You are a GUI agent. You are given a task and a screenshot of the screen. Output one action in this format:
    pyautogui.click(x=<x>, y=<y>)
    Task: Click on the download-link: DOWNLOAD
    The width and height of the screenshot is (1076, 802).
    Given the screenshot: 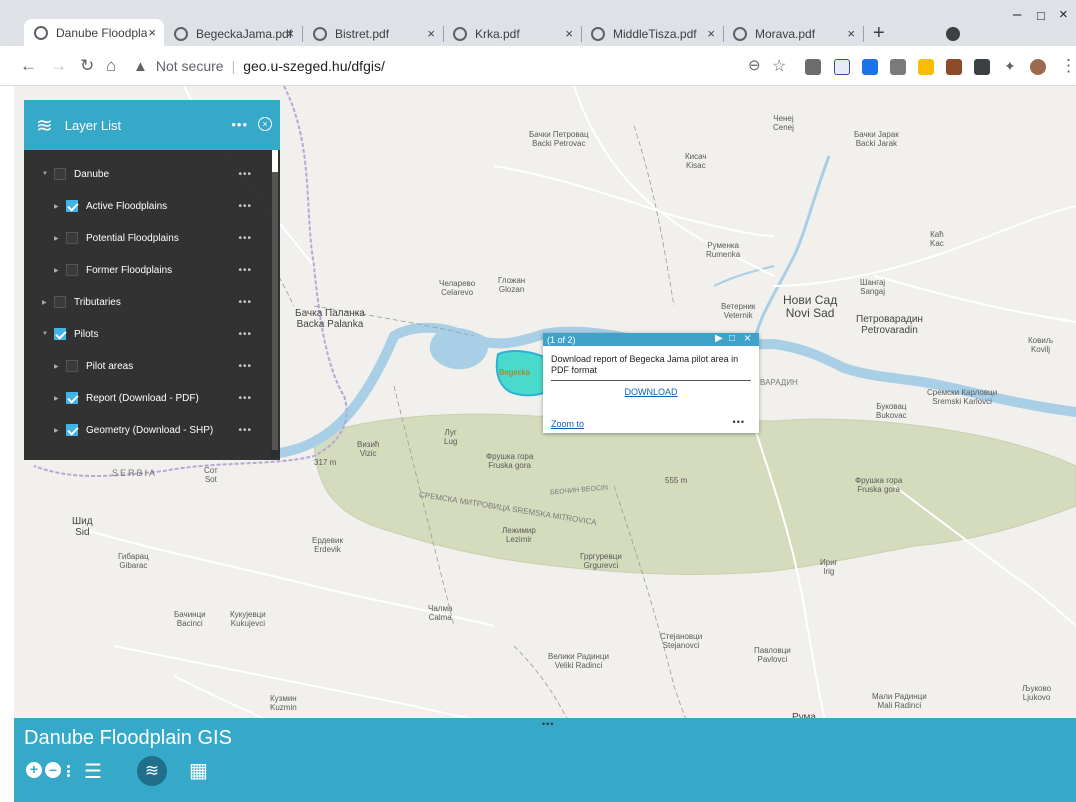 What is the action you would take?
    pyautogui.click(x=651, y=392)
    